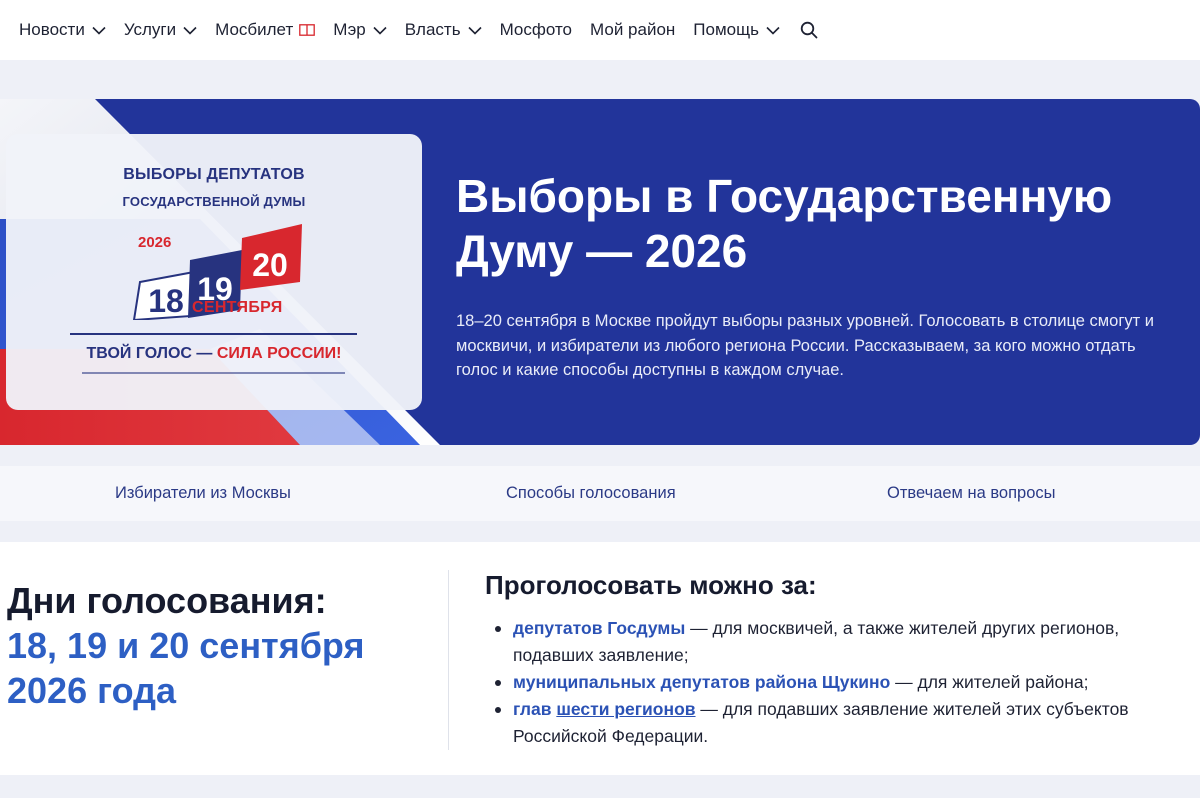 Image resolution: width=1200 pixels, height=798 pixels. I want to click on nav-item-services: Услуги, so click(160, 30).